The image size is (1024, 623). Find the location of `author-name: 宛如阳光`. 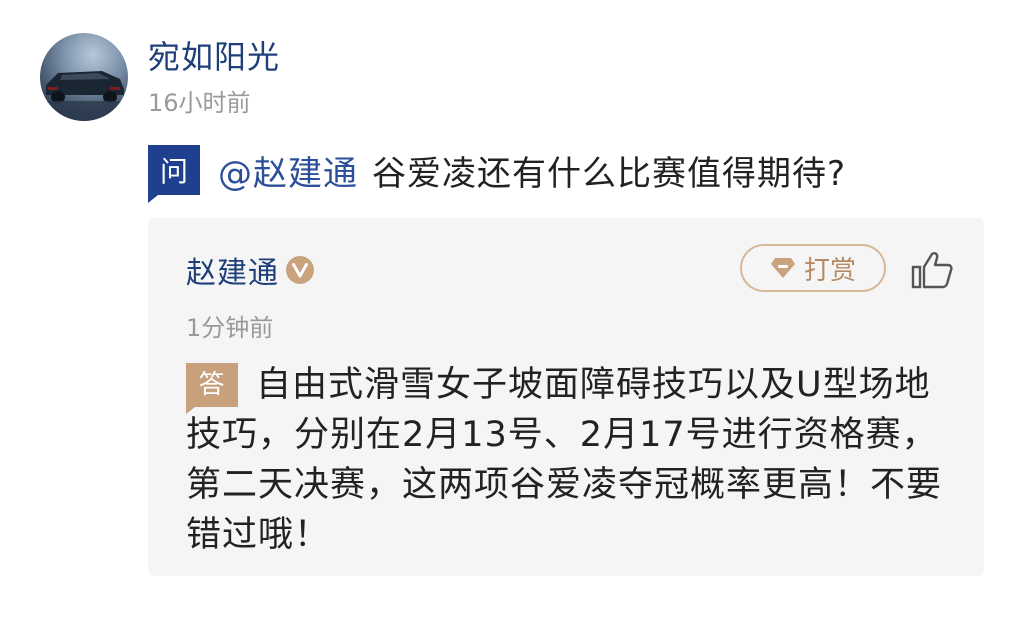

author-name: 宛如阳光 is located at coordinates (214, 57).